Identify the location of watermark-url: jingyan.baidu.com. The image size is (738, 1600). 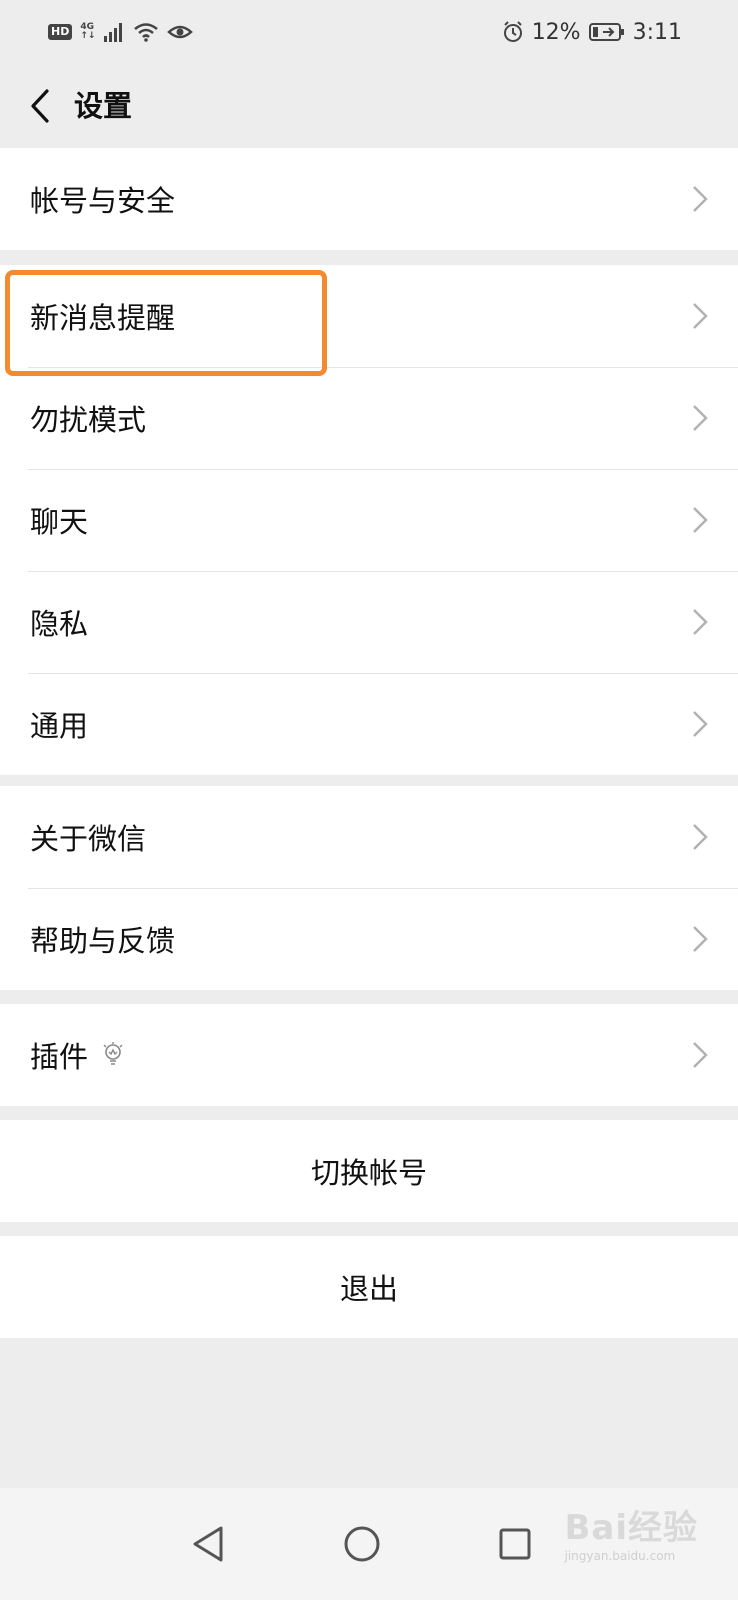
(620, 1556).